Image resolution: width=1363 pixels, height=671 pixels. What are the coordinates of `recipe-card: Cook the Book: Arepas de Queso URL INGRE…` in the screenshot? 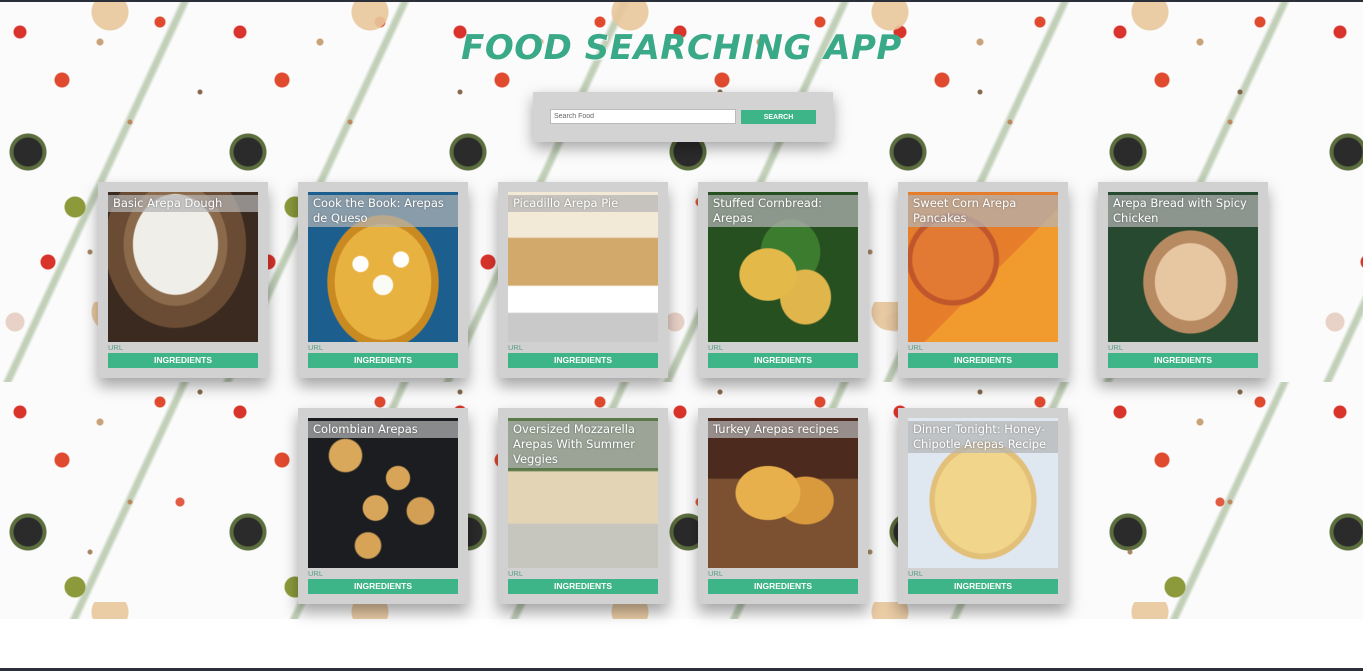 It's located at (383, 280).